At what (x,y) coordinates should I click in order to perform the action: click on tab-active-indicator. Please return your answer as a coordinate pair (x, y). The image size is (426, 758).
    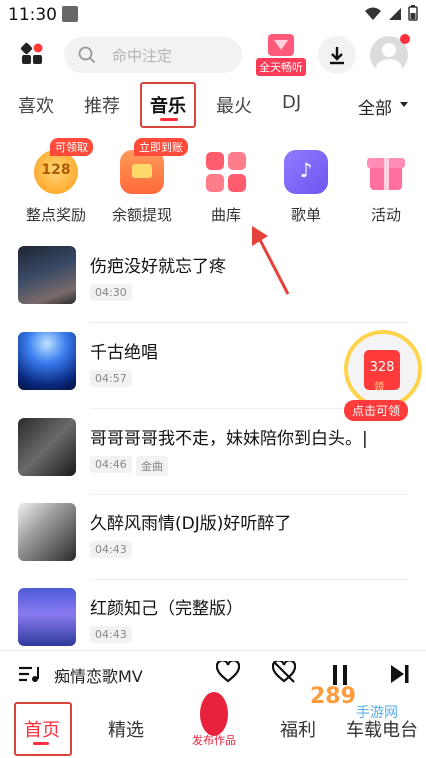
    Looking at the image, I should click on (169, 119).